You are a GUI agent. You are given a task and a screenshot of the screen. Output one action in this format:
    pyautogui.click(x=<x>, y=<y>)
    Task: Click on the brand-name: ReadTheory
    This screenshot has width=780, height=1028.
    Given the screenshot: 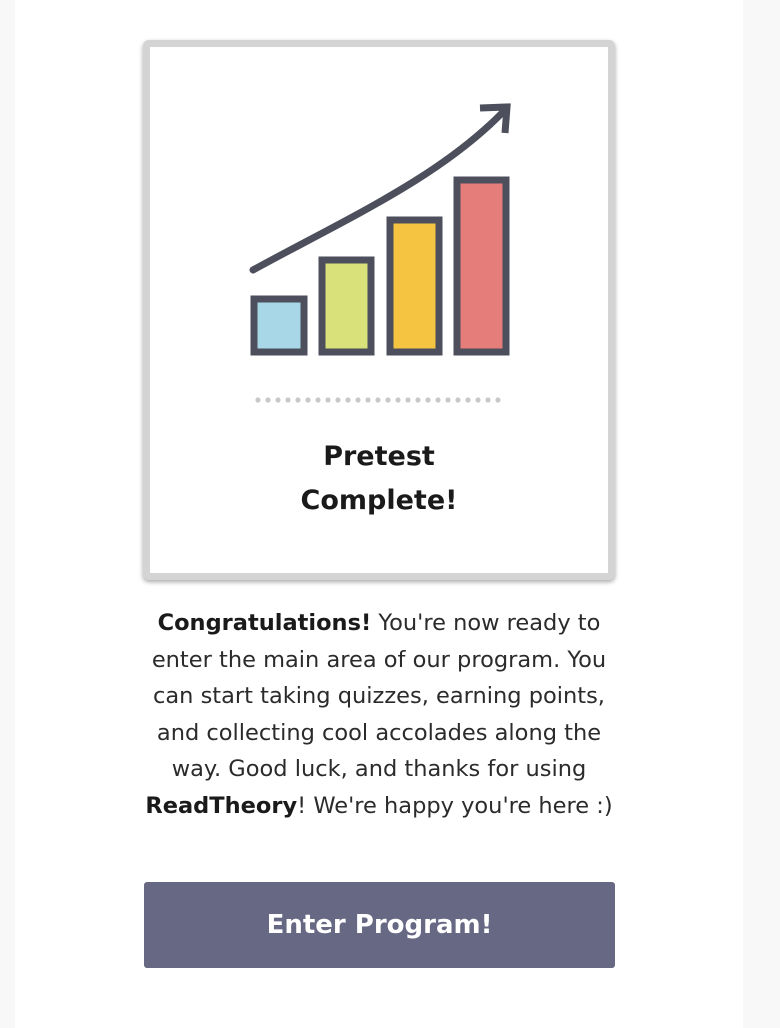 What is the action you would take?
    pyautogui.click(x=221, y=805)
    